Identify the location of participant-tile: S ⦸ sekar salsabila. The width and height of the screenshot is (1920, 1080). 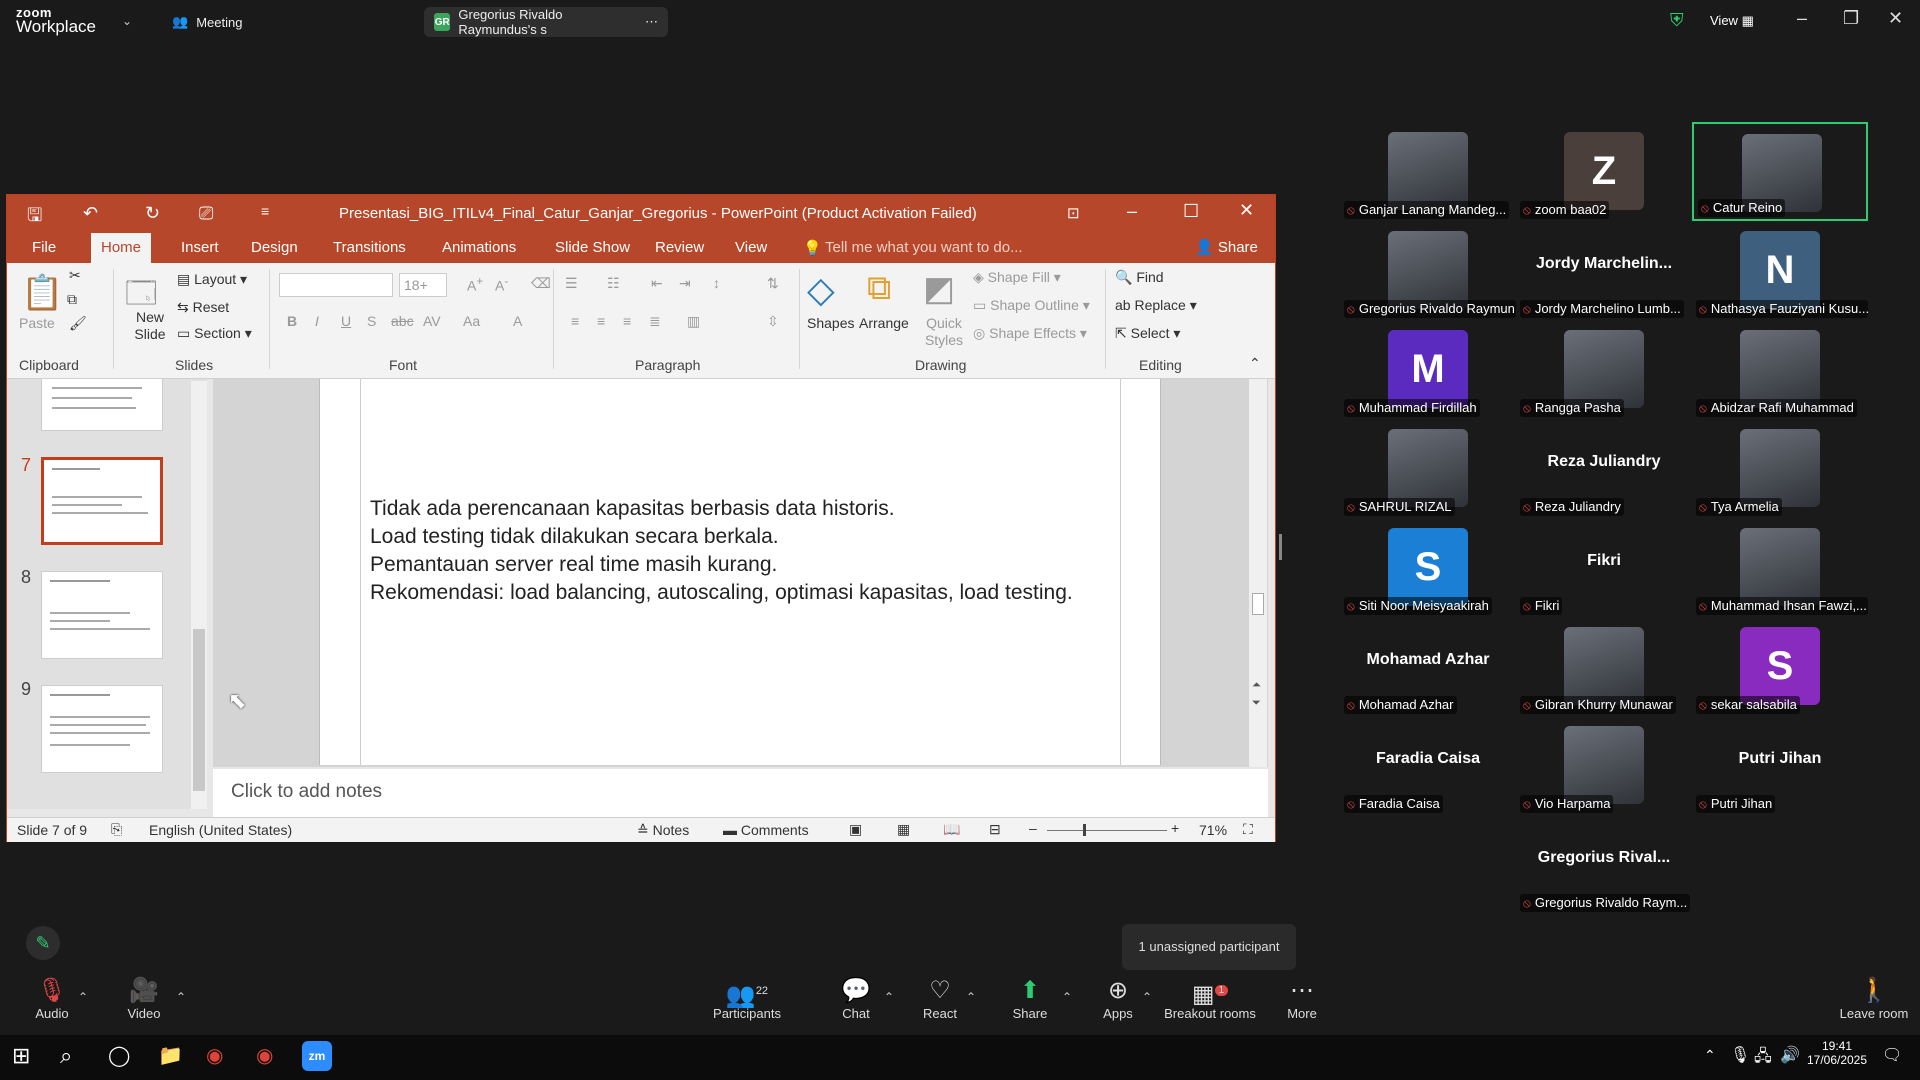
(1780, 666).